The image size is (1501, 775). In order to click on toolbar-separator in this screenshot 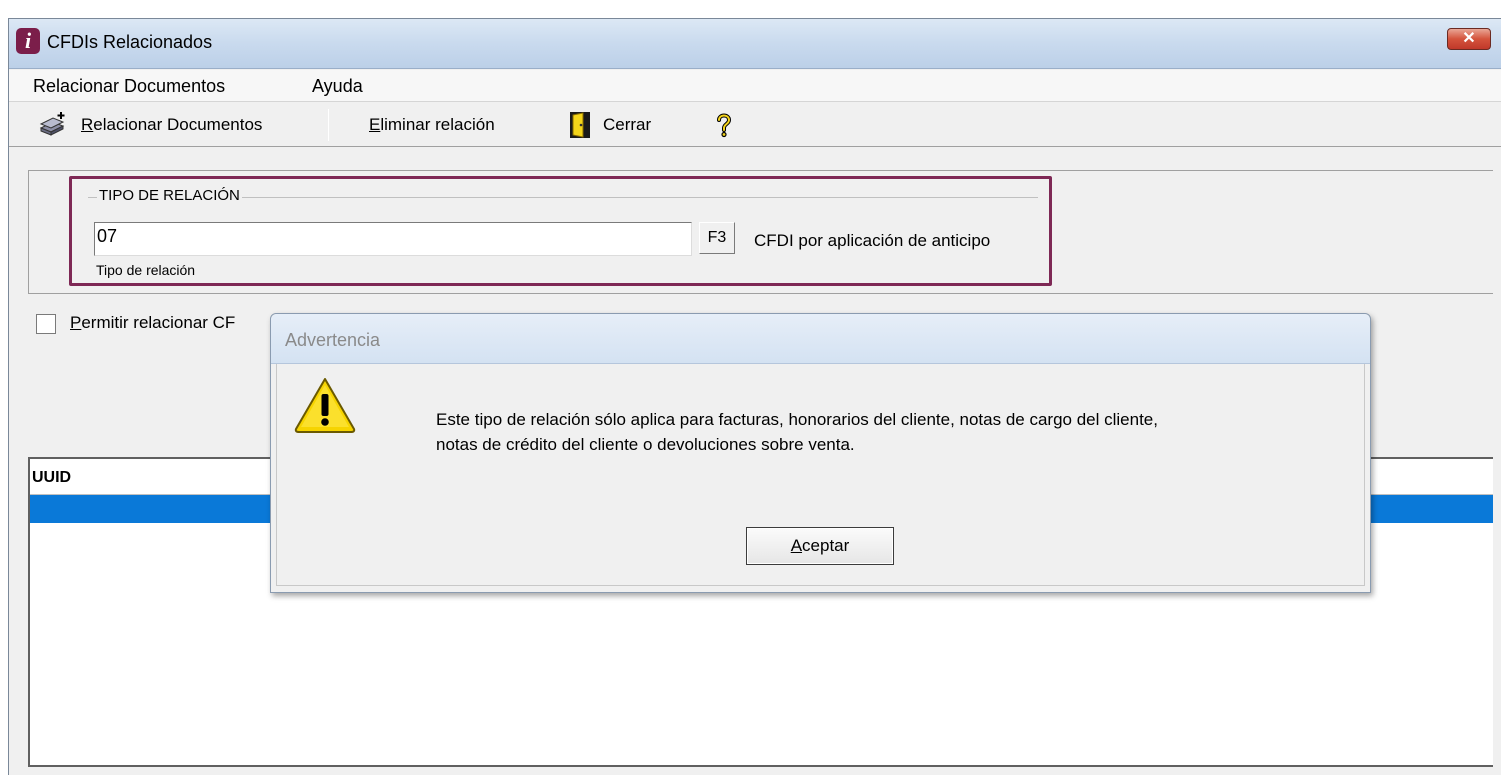, I will do `click(328, 125)`.